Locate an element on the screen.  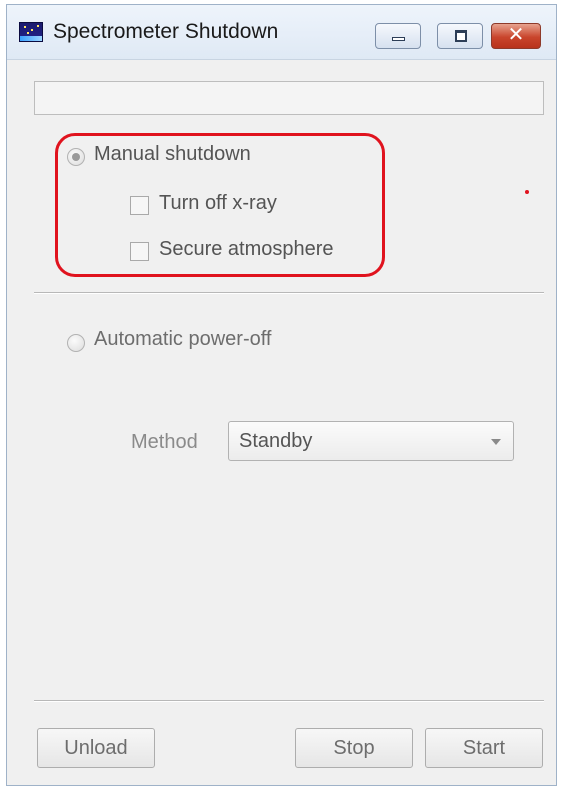
maximize-icon is located at coordinates (461, 36).